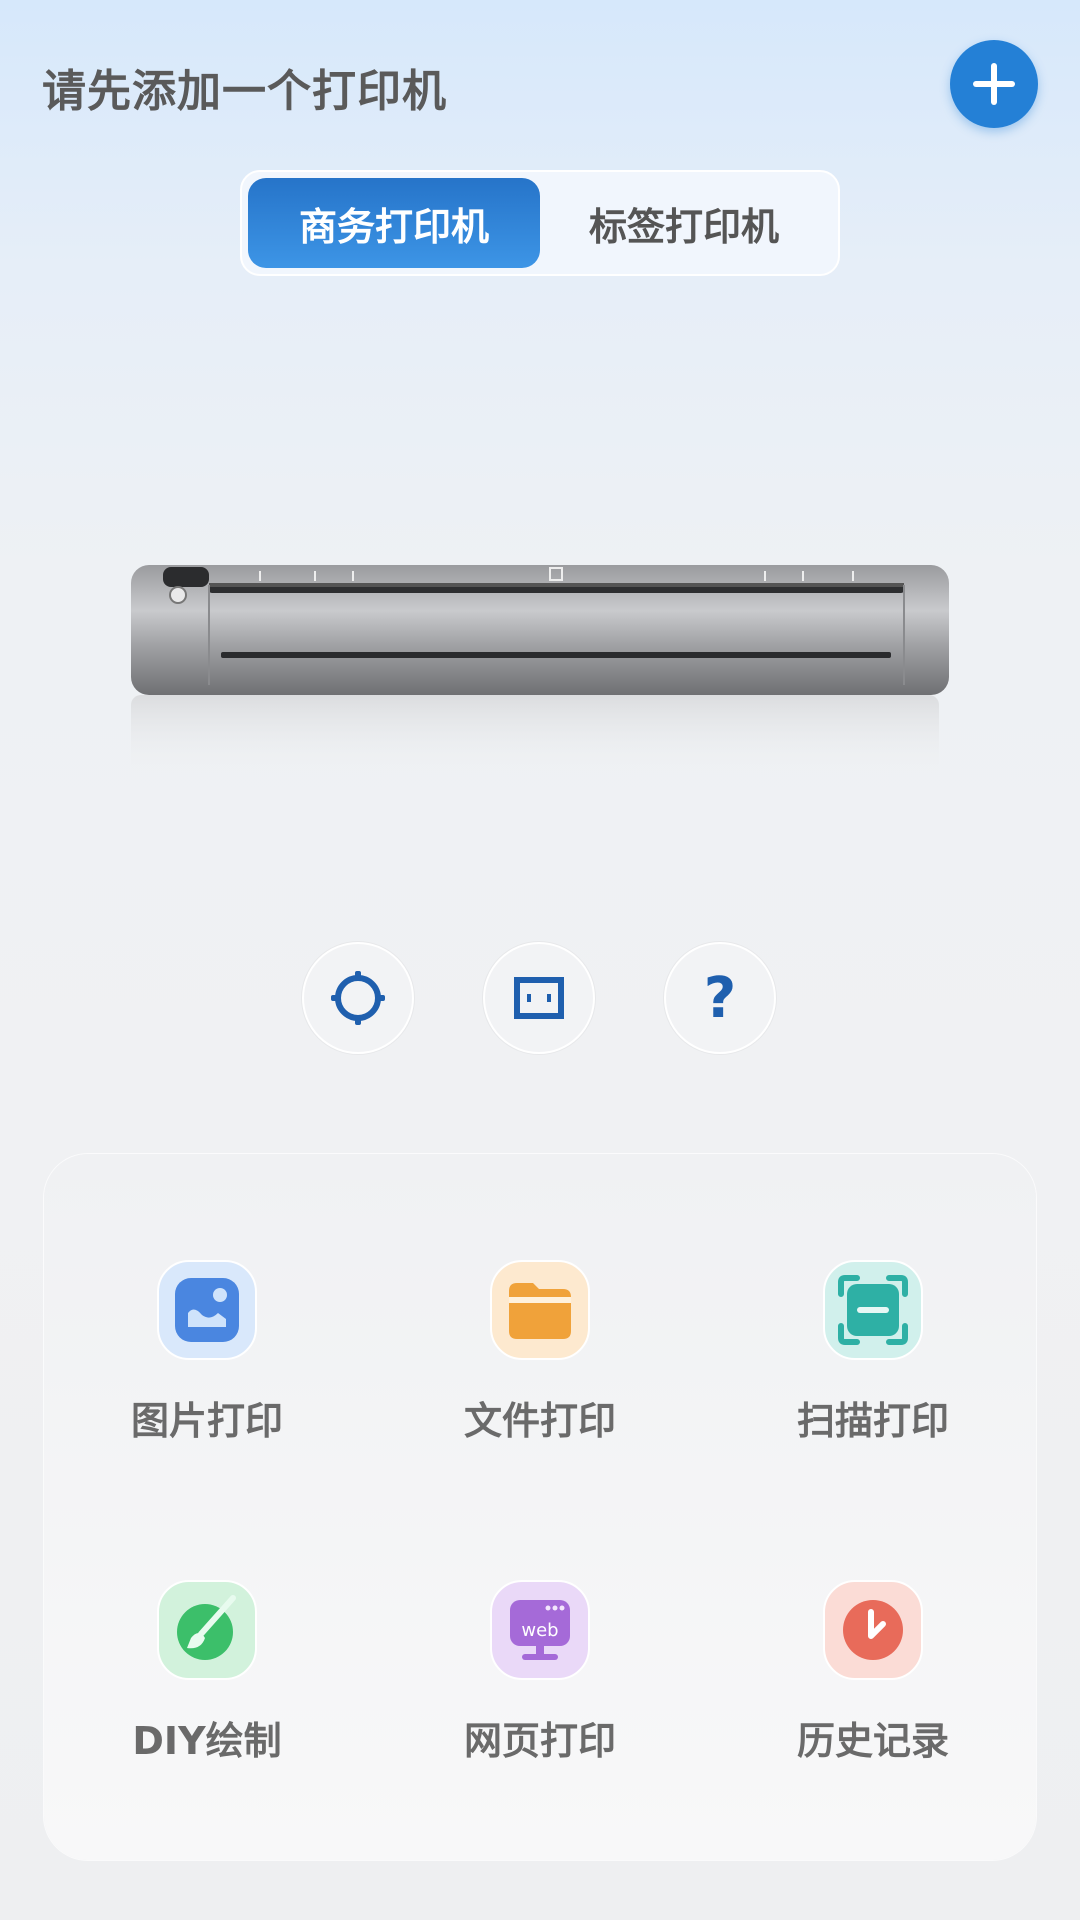 This screenshot has width=1080, height=1920. Describe the element at coordinates (540, 1690) in the screenshot. I see `feature-web-print: web 网页打印` at that location.